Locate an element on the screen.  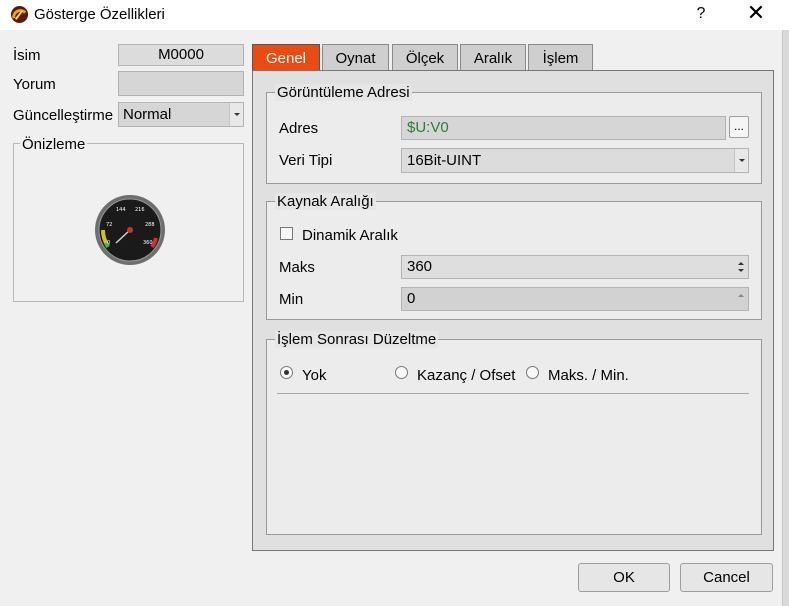
max-spinbox: 360 is located at coordinates (575, 267).